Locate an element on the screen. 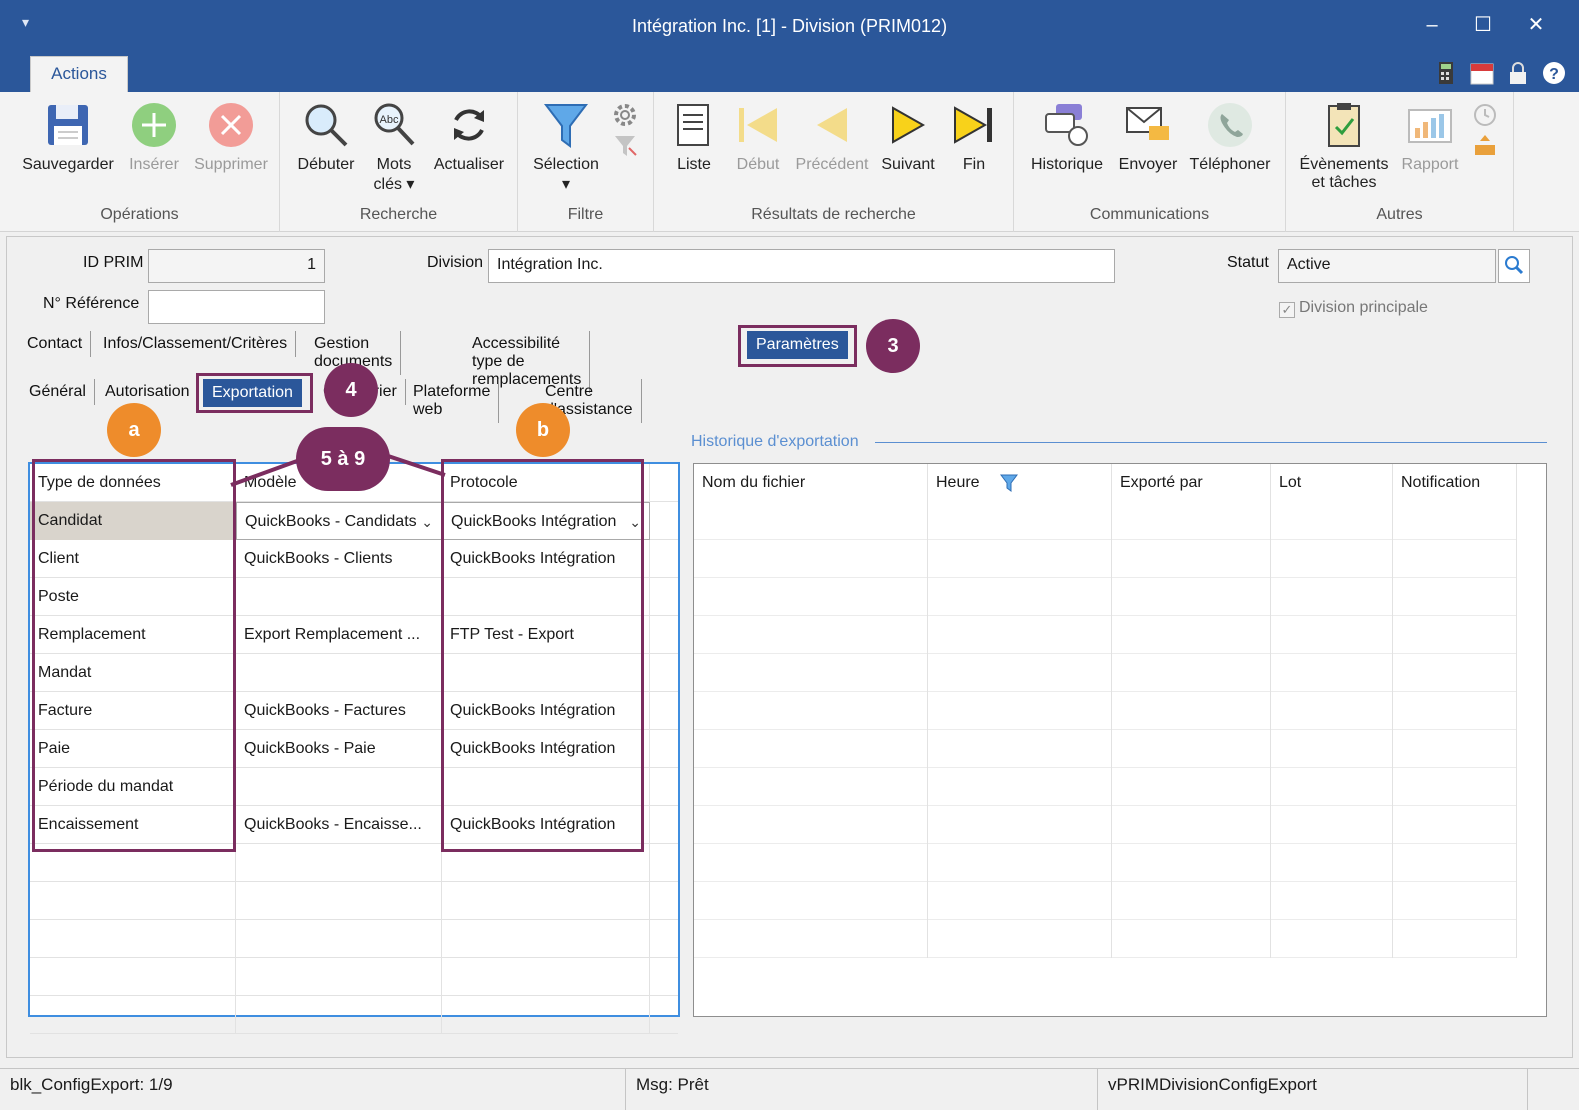 This screenshot has width=1579, height=1110. subtab-general: Général is located at coordinates (58, 392).